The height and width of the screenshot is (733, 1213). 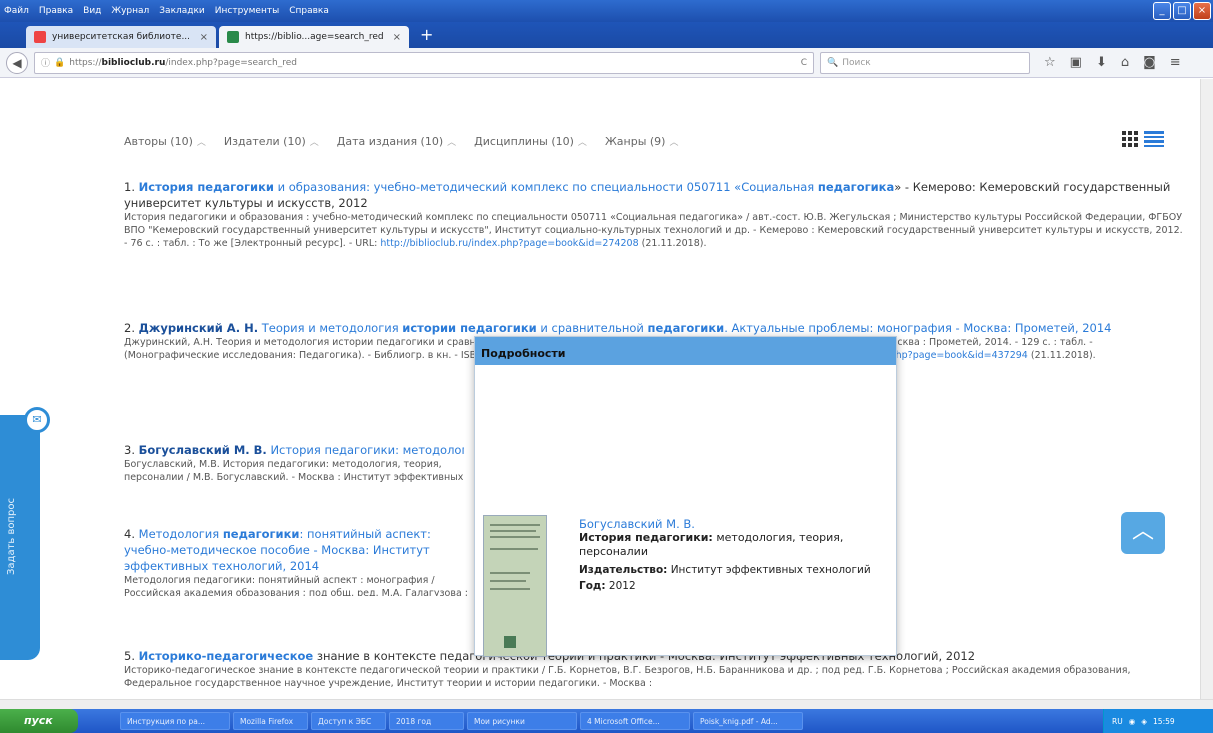 I want to click on ask-question-tab: ✉ Задать вопрос, so click(x=25, y=533).